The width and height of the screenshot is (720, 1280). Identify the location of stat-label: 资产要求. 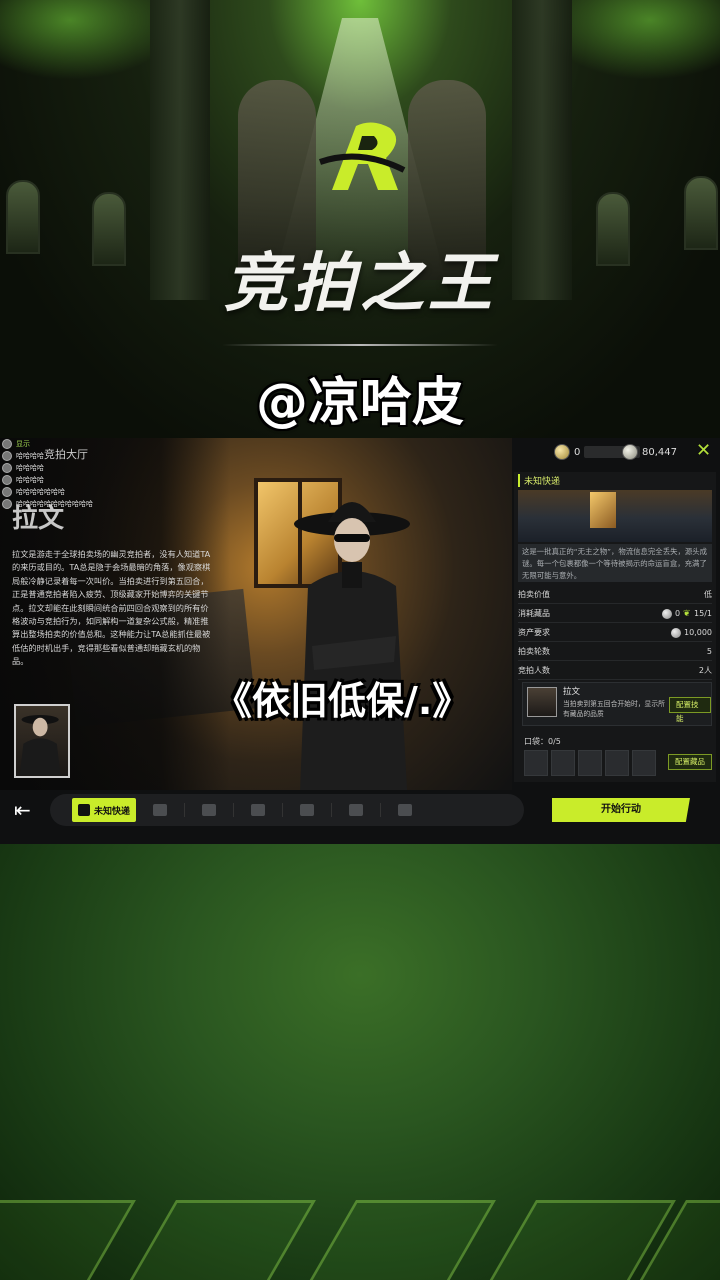
(534, 632).